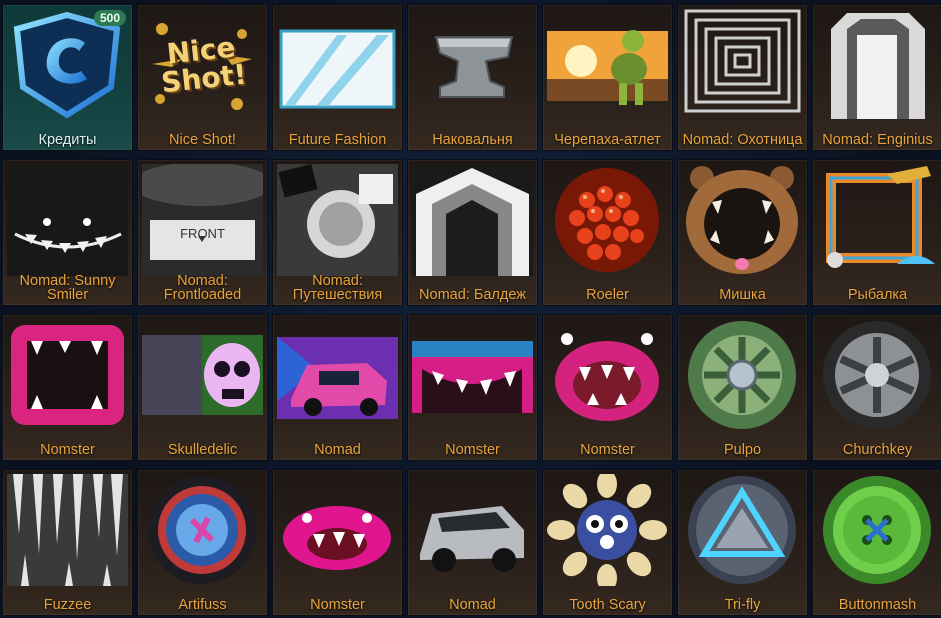 The height and width of the screenshot is (618, 941). What do you see at coordinates (742, 450) in the screenshot?
I see `item-label: Pulpo` at bounding box center [742, 450].